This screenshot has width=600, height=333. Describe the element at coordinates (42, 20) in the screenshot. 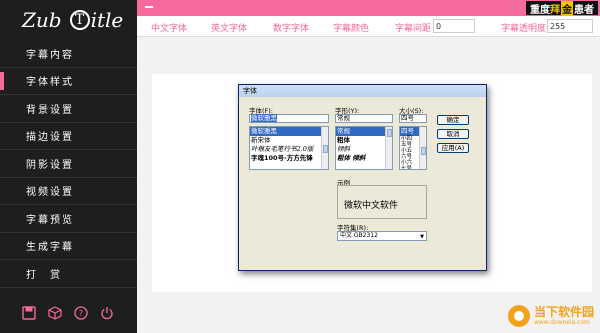

I see `logo-prefix: Zub` at that location.